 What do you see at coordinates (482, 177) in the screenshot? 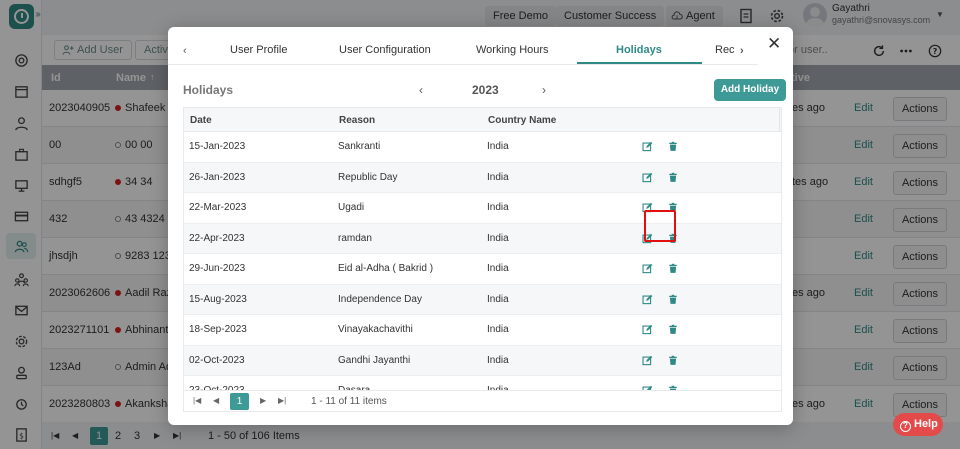
I see `table-row: 26-Jan-2023 Republic Day India` at bounding box center [482, 177].